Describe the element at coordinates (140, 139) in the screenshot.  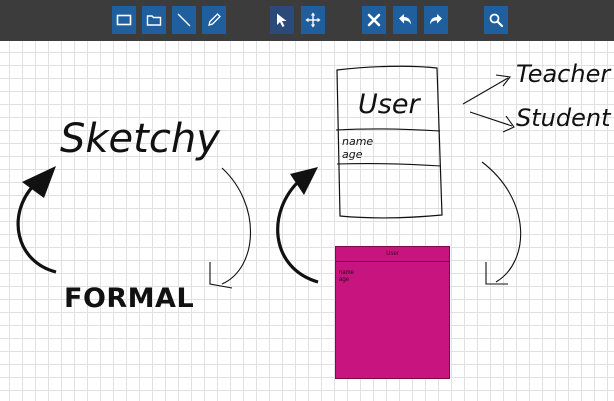
I see `sketchy-label: Sketchy` at that location.